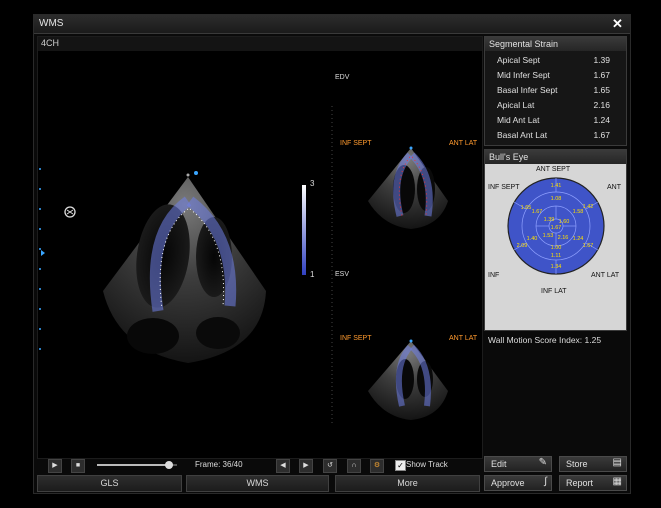 This screenshot has width=661, height=508. I want to click on segment-value: 1.53, so click(548, 236).